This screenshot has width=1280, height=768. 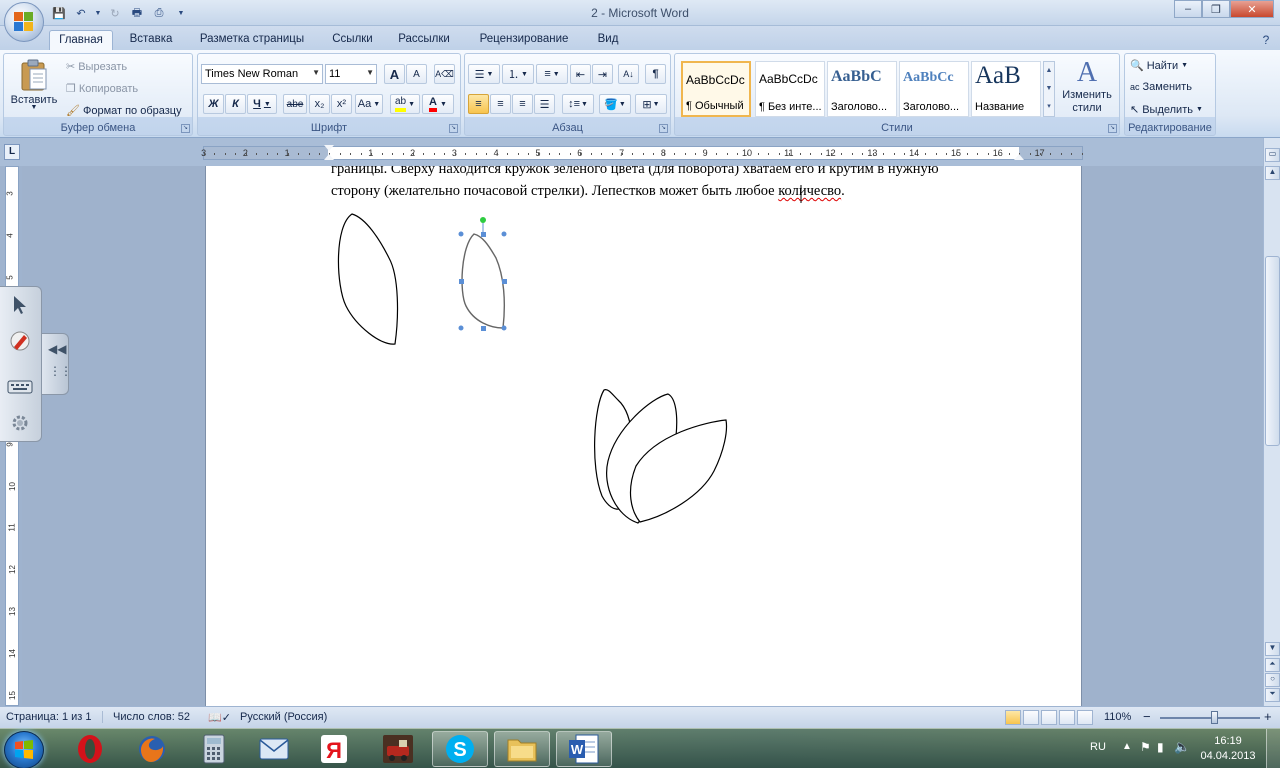 I want to click on clock: 16:19 04.04.2013, so click(x=1228, y=749).